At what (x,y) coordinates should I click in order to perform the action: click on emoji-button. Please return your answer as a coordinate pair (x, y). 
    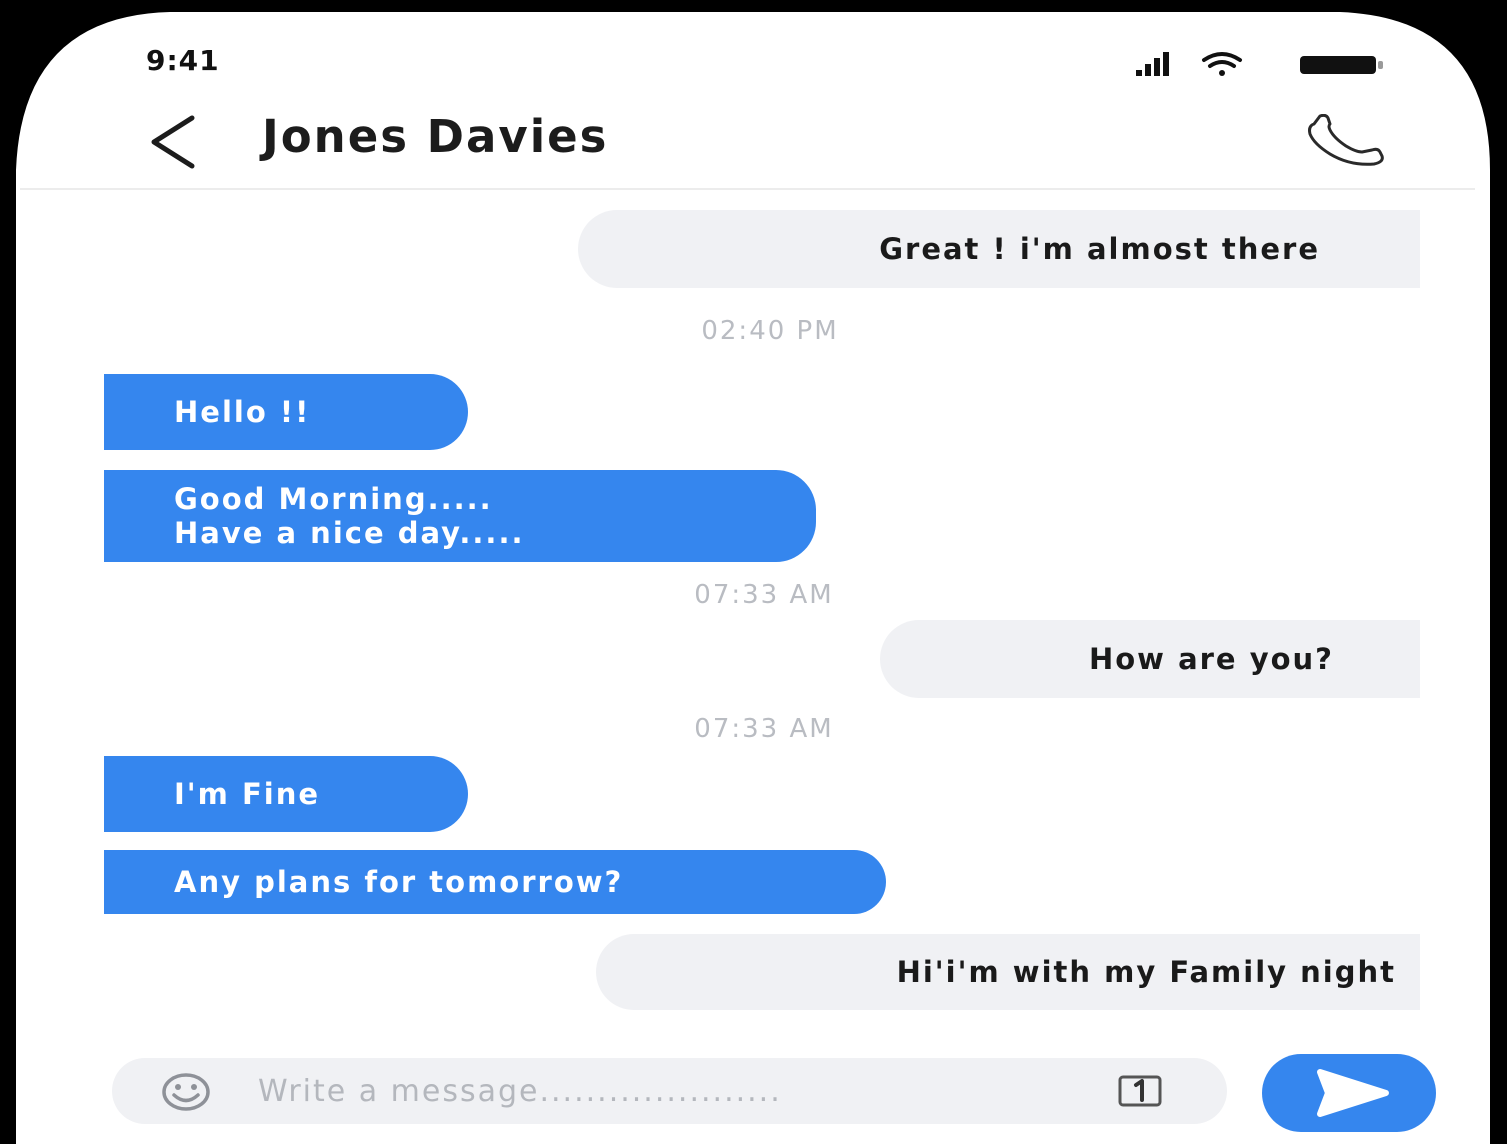
    Looking at the image, I should click on (186, 1092).